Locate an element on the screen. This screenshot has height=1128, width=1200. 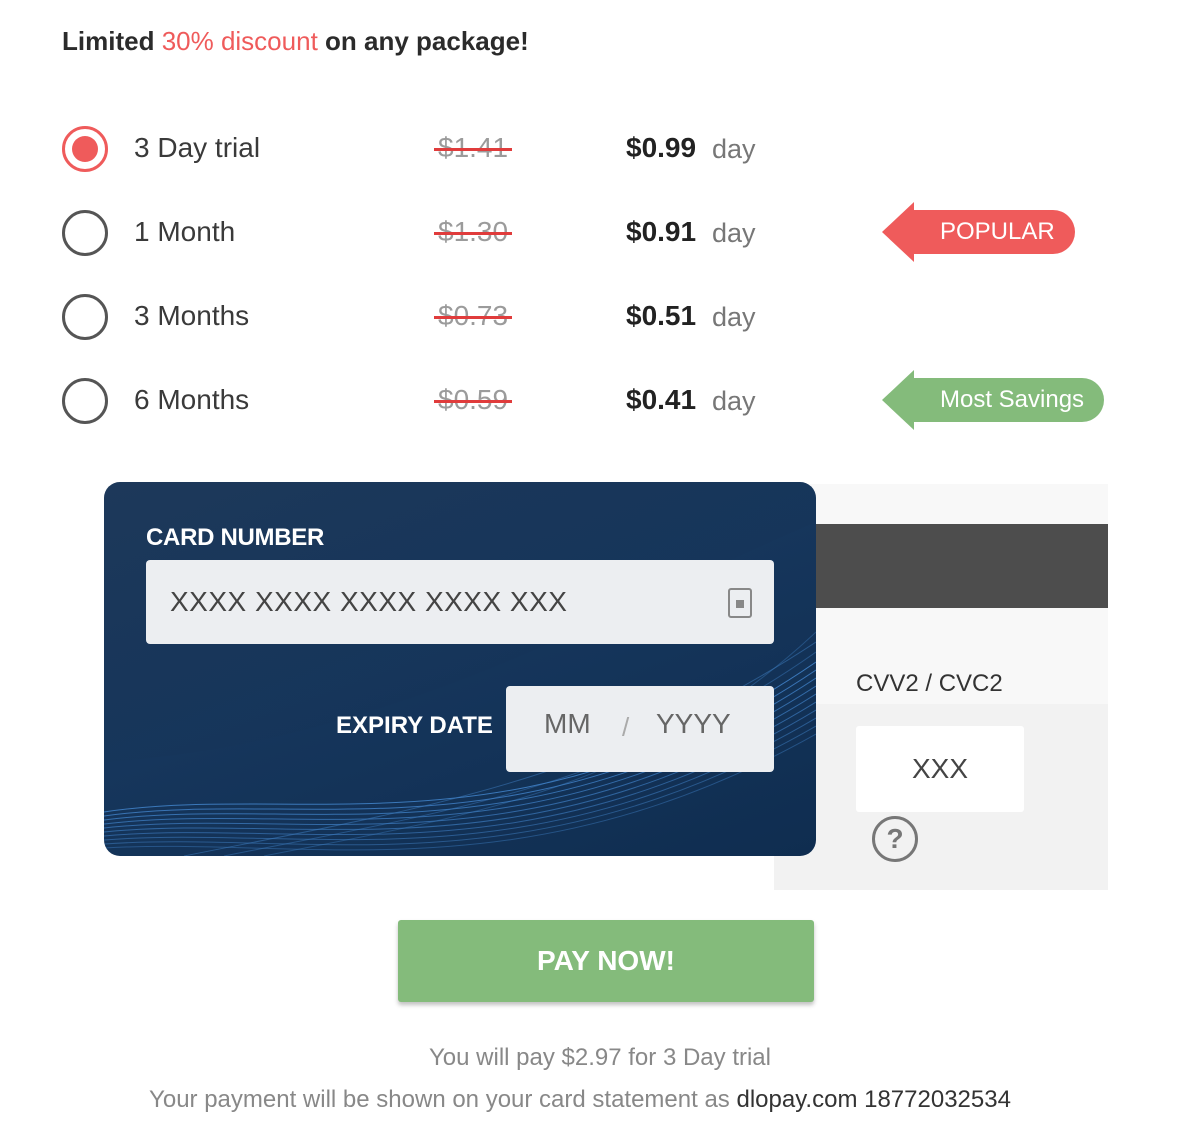
plan-old-price: $0.59 is located at coordinates (473, 399).